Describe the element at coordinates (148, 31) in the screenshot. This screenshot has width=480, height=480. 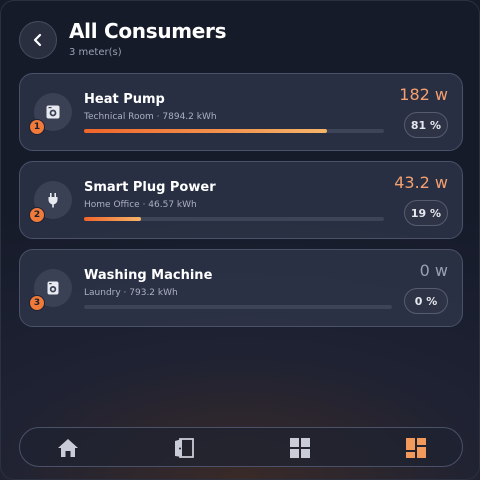
I see `page-title: All Consumers` at that location.